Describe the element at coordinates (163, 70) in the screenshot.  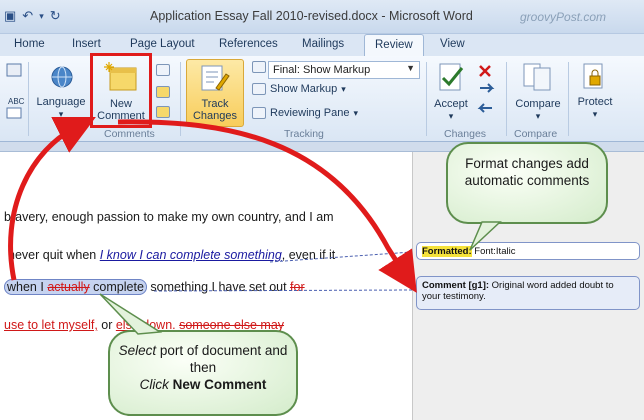
I see `delete-comment-icon` at that location.